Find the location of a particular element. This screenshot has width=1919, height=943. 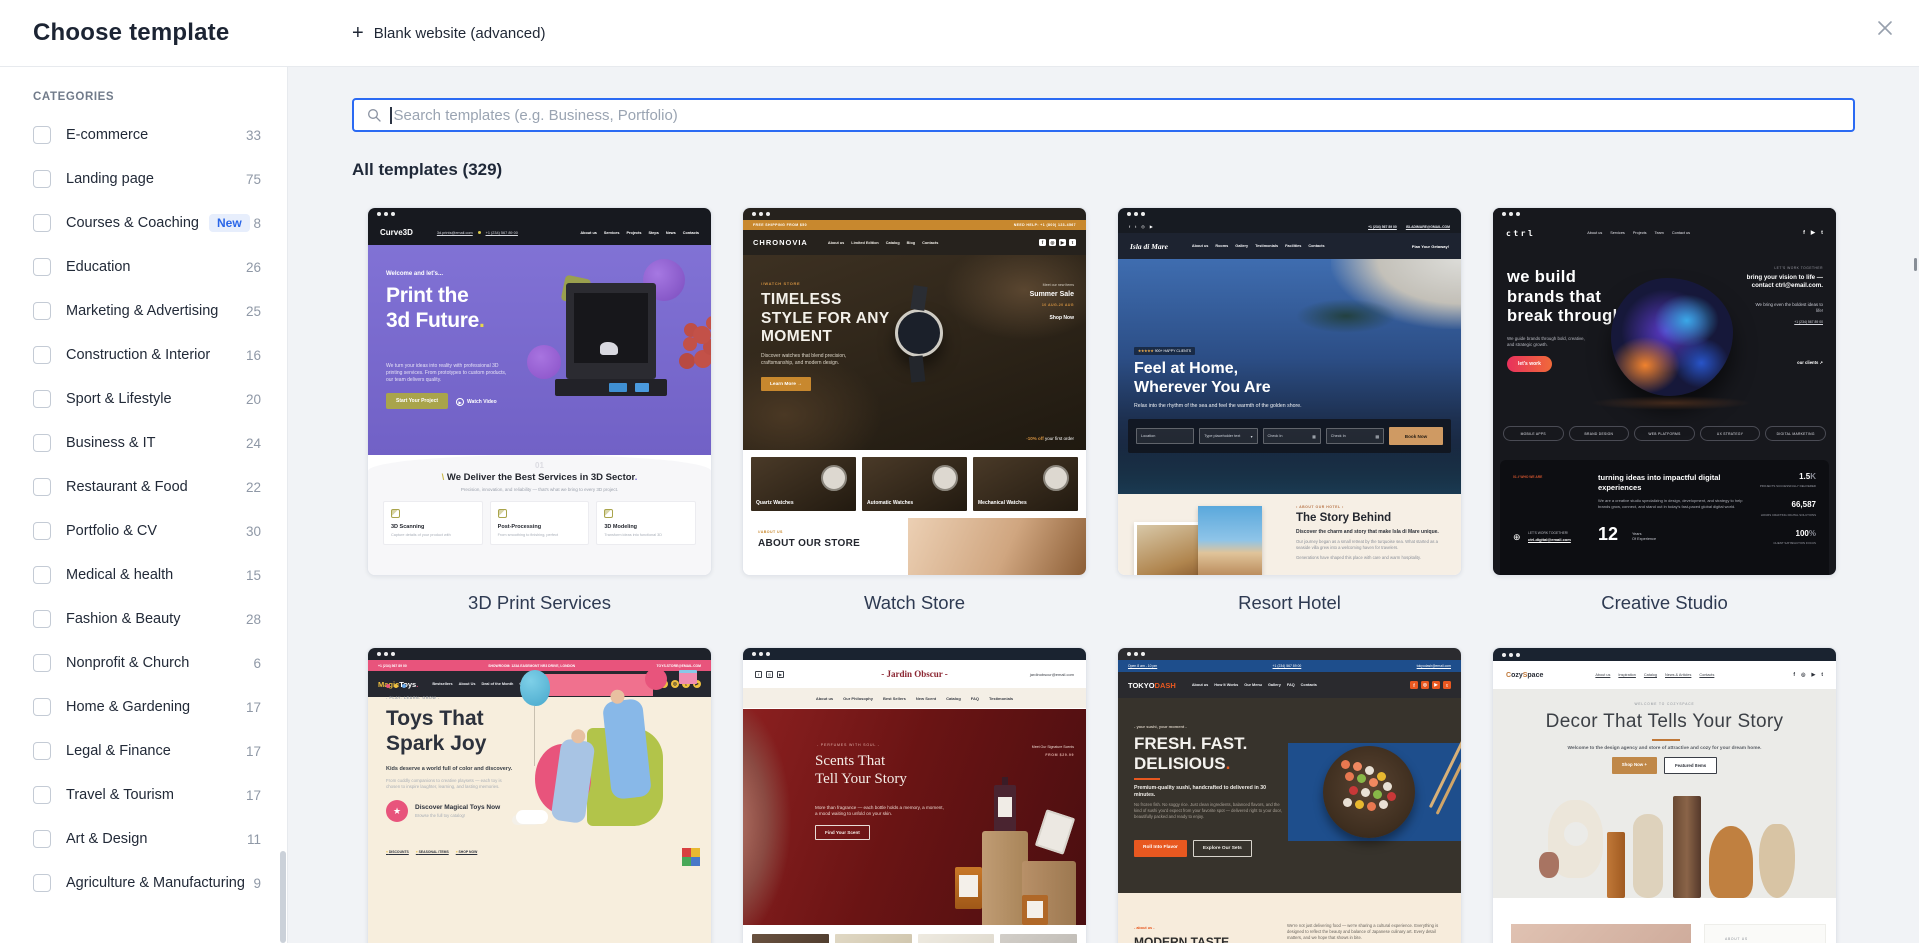

sidebar-item-nonprofit-church: Nonprofit & Church 6 is located at coordinates (143, 663).